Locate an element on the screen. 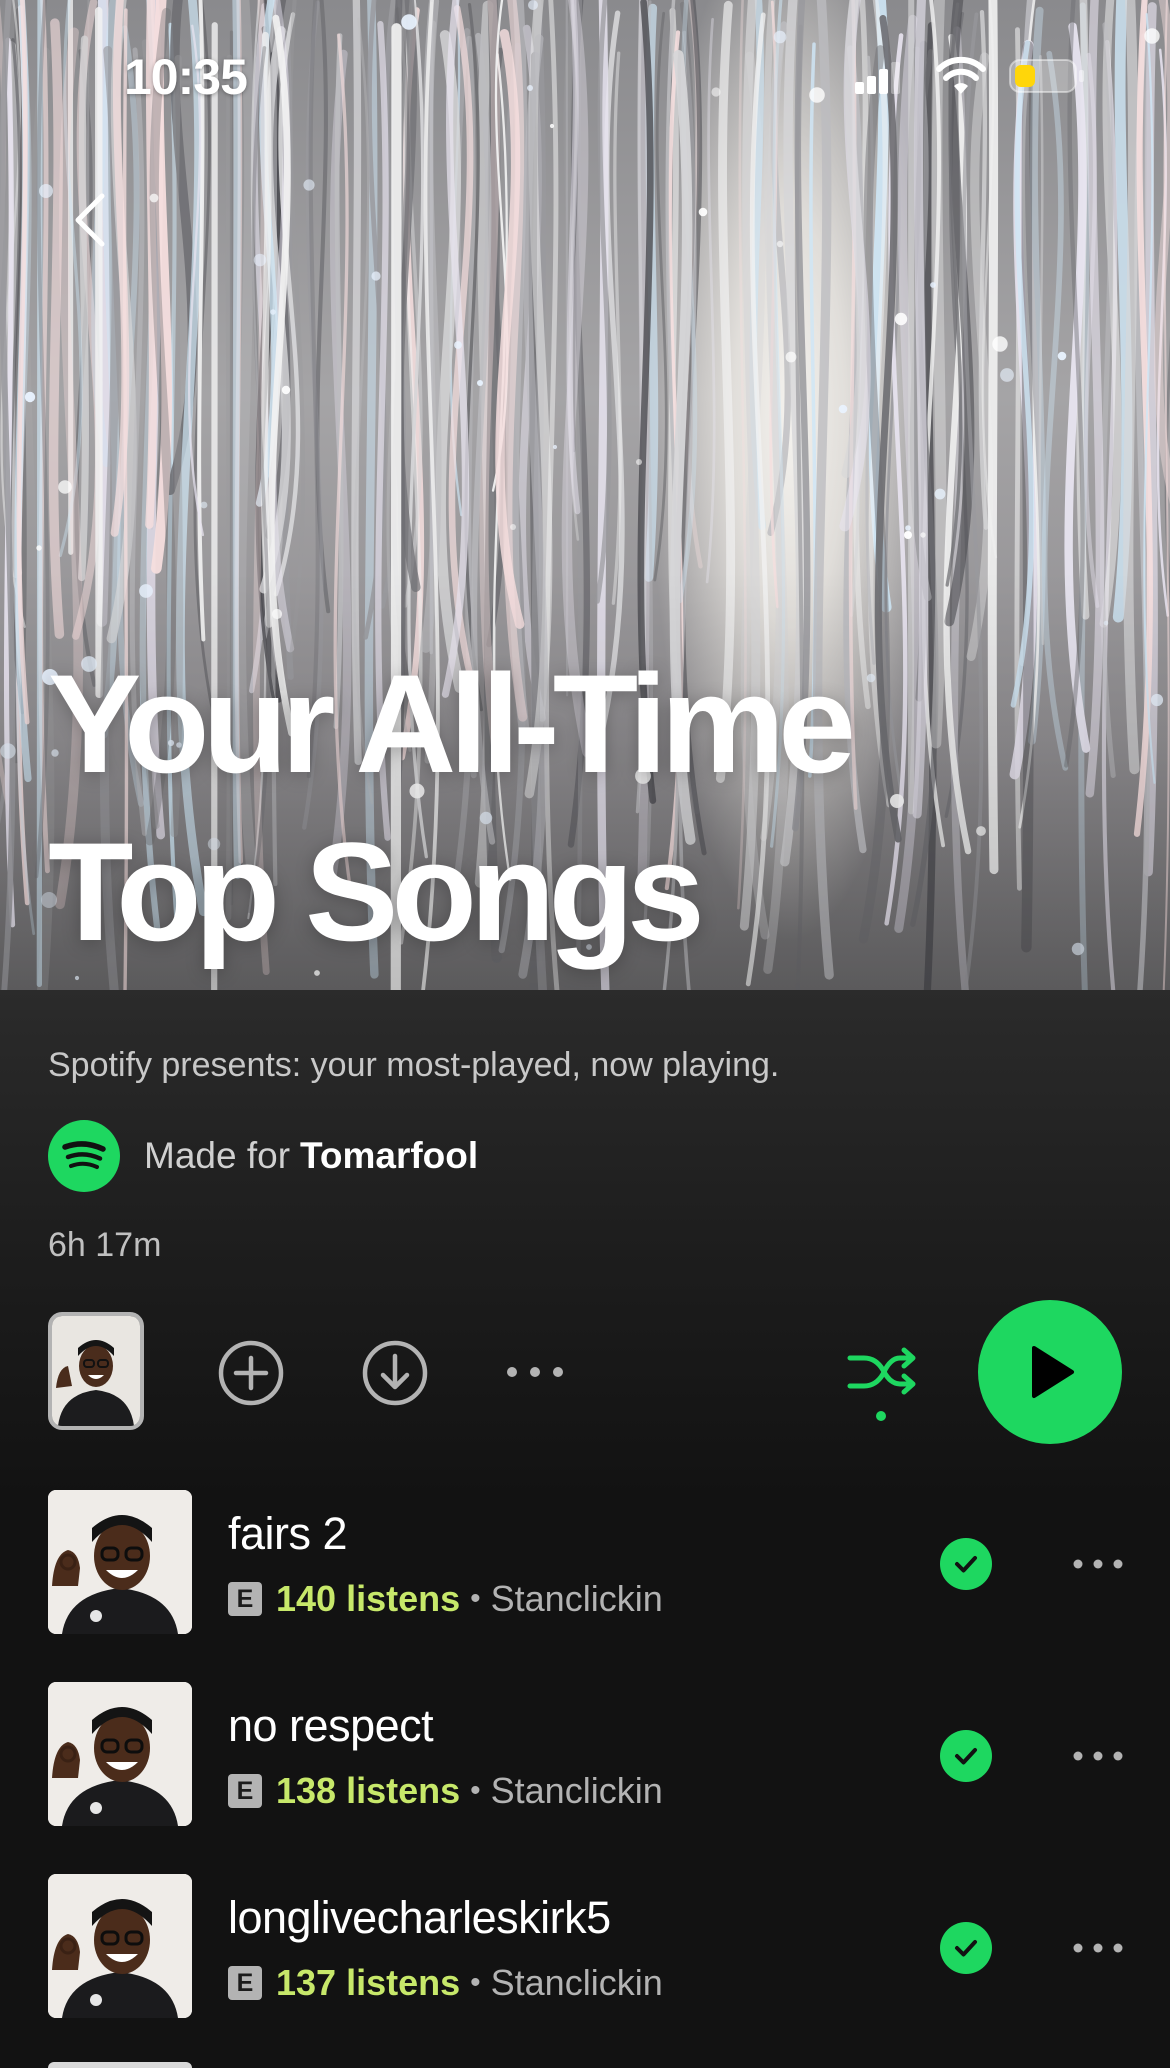 Image resolution: width=1170 pixels, height=2068 pixels. track-meta: E 137 listens • Stanclickin is located at coordinates (445, 1983).